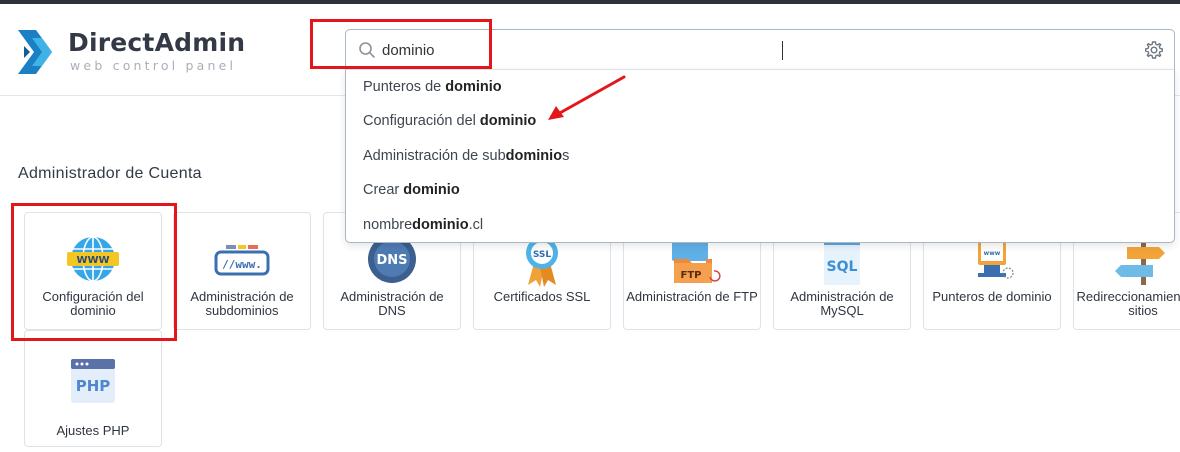 The width and height of the screenshot is (1180, 452). What do you see at coordinates (93, 303) in the screenshot?
I see `card-label: Configuración del dominio` at bounding box center [93, 303].